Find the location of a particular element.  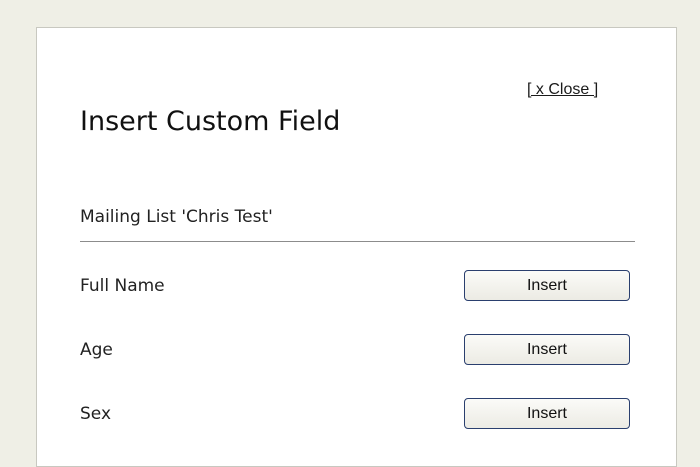

field-row-full-name: Full Name Insert is located at coordinates (357, 286).